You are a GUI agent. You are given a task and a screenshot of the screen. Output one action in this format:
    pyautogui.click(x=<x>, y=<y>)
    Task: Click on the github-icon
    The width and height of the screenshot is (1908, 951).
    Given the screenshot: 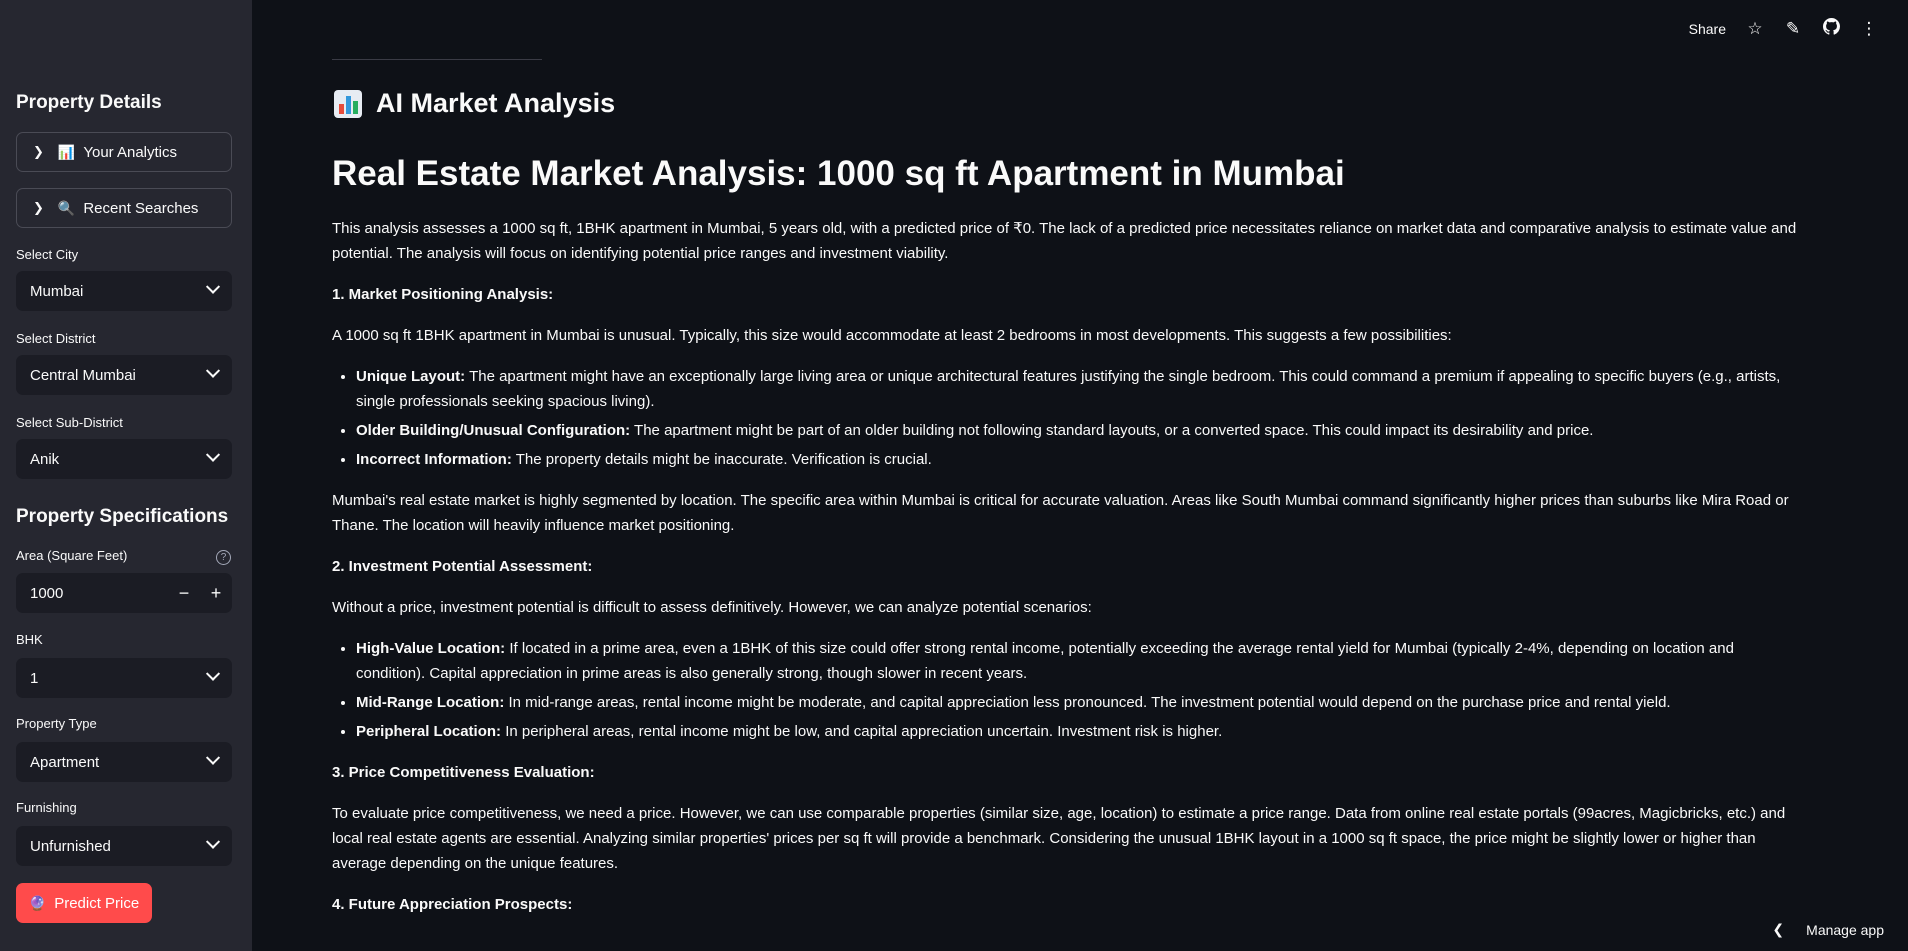 What is the action you would take?
    pyautogui.click(x=1831, y=29)
    